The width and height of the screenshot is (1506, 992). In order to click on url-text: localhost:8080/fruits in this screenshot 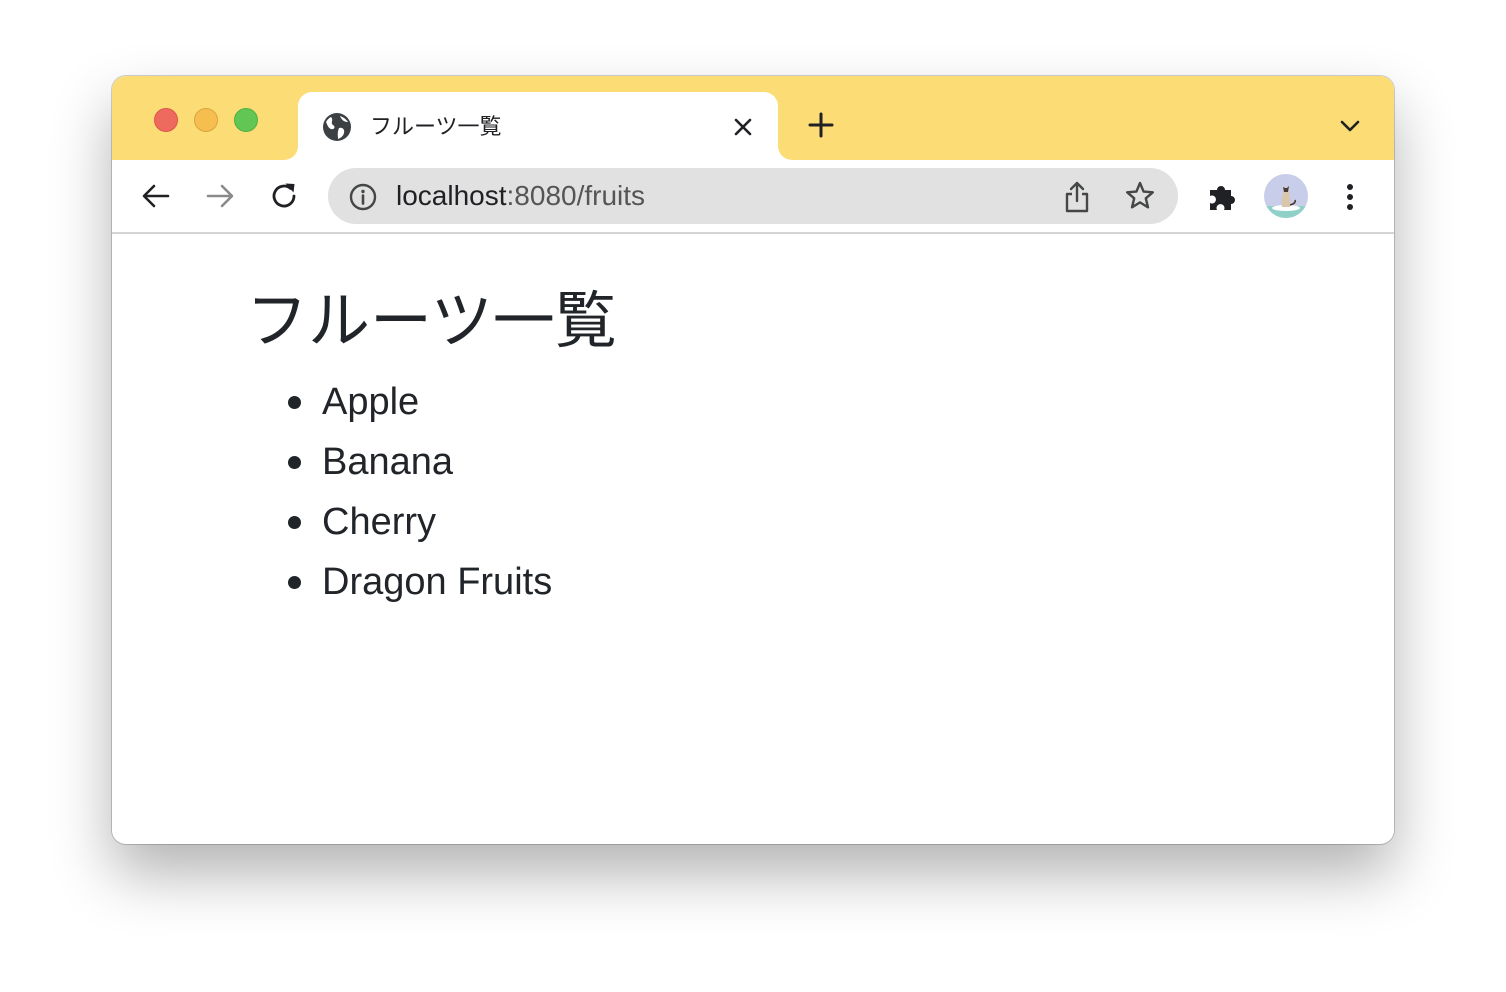, I will do `click(520, 196)`.